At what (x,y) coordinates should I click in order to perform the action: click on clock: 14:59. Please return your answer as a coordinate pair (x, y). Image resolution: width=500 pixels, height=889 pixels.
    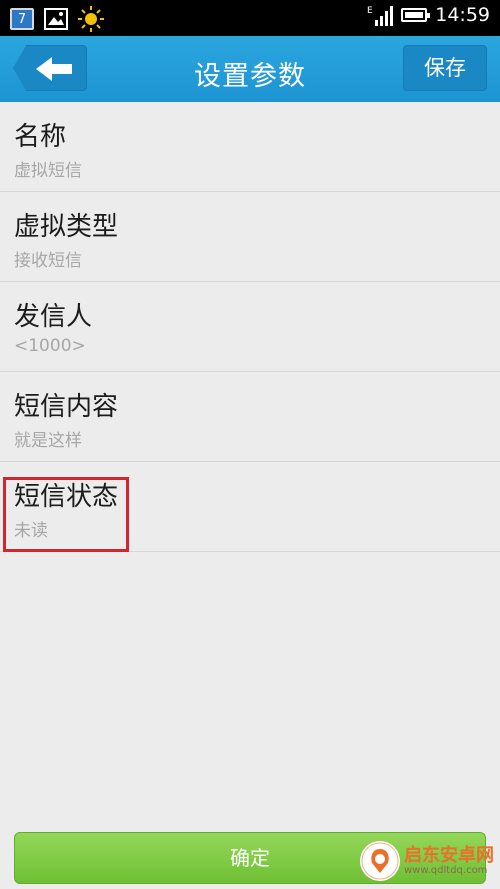
    Looking at the image, I should click on (462, 15).